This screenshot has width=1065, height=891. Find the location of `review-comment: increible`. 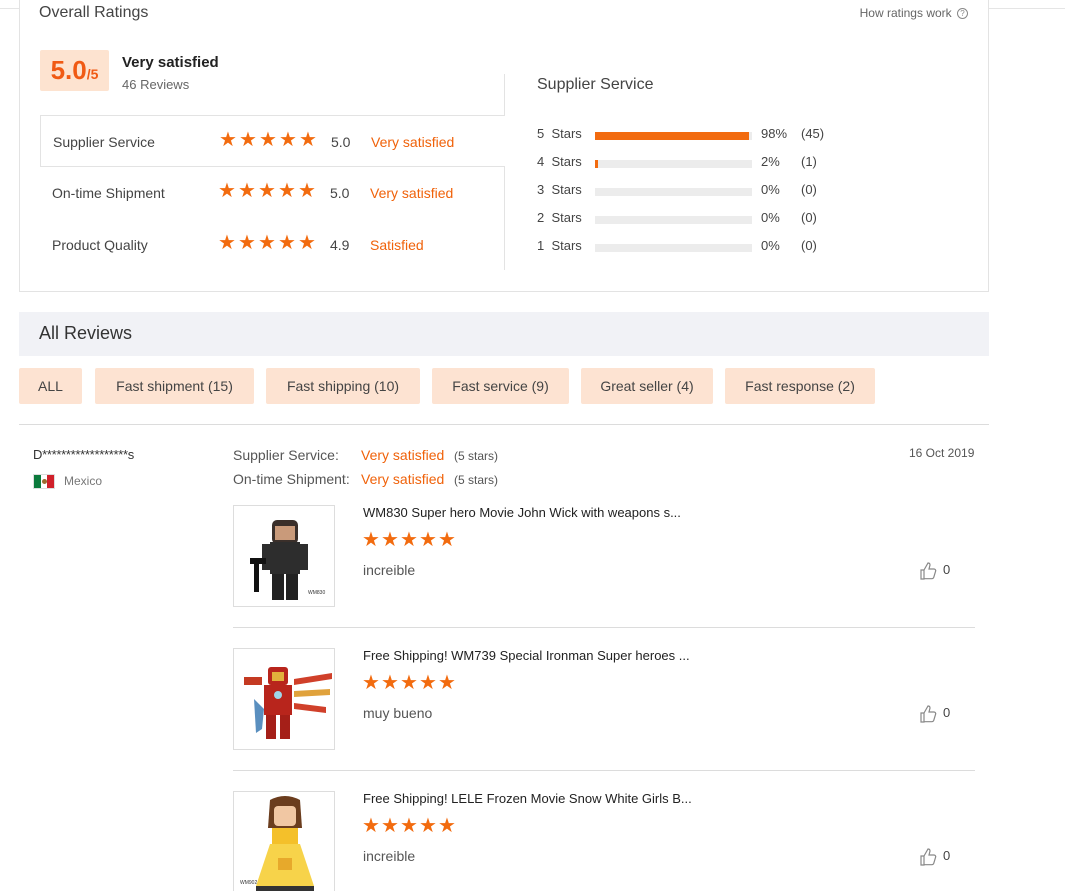

review-comment: increible is located at coordinates (389, 856).